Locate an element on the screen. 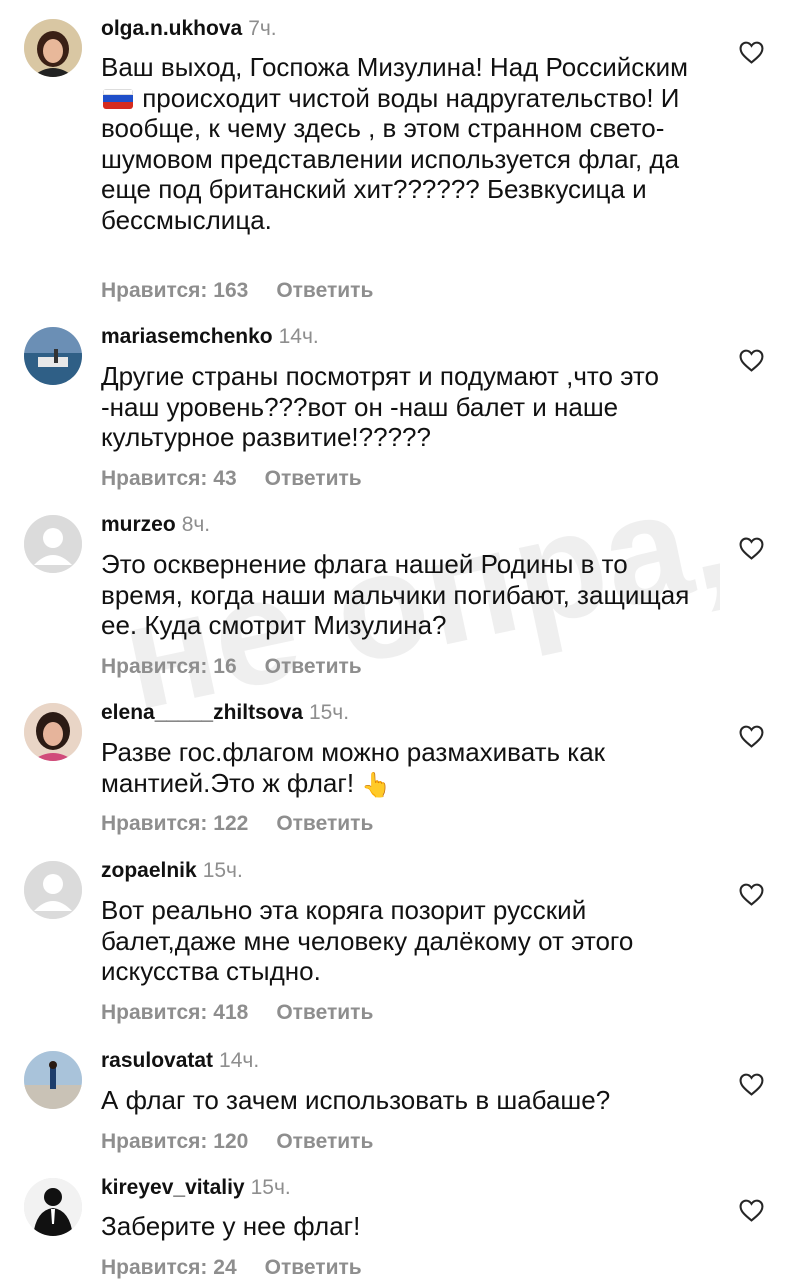  likes-count: Нравится: 16 is located at coordinates (169, 666).